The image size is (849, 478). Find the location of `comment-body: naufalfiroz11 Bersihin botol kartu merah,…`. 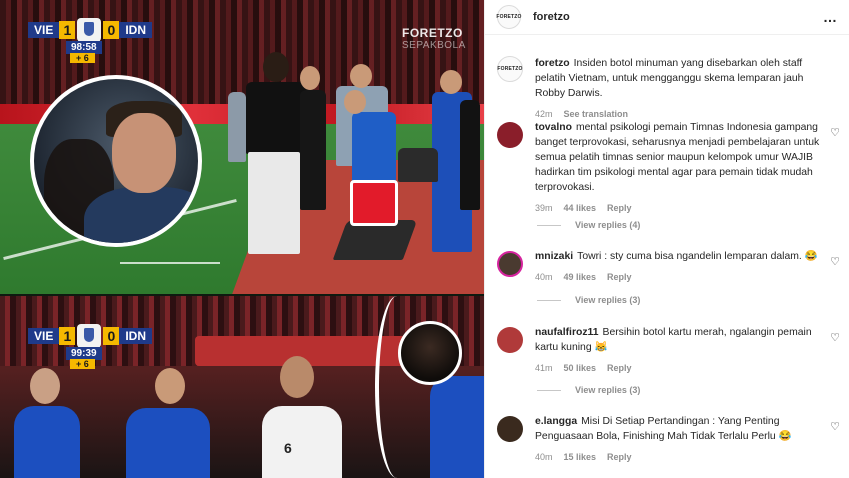

comment-body: naufalfiroz11 Bersihin botol kartu merah,… is located at coordinates (680, 350).